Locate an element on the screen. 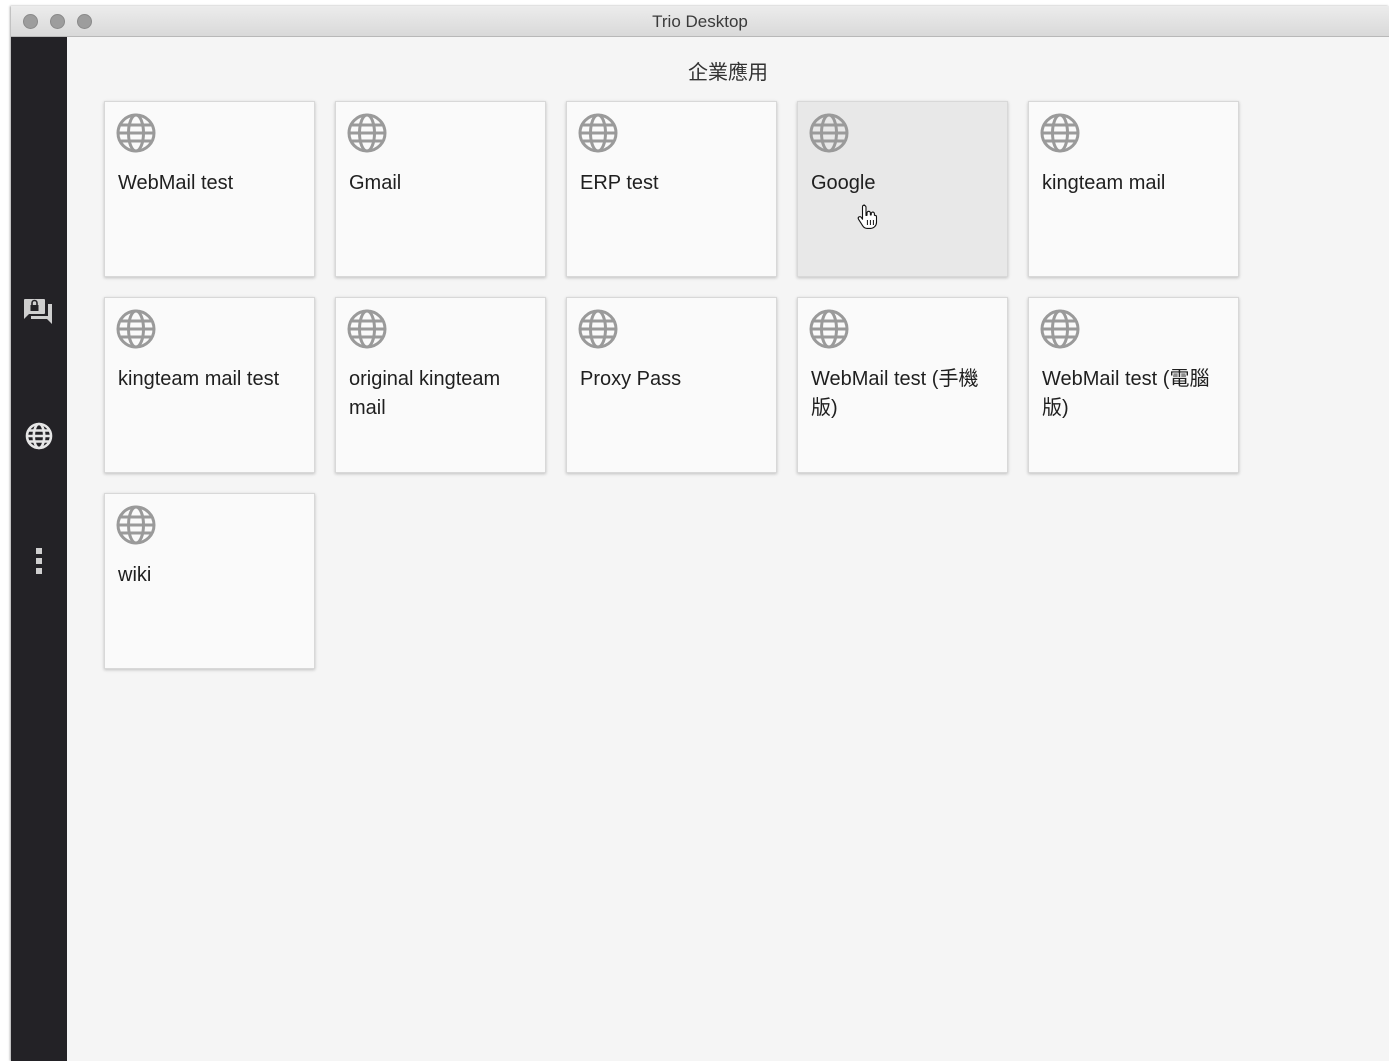 The height and width of the screenshot is (1061, 1389). app-card: WebMail test (電腦版) is located at coordinates (1133, 385).